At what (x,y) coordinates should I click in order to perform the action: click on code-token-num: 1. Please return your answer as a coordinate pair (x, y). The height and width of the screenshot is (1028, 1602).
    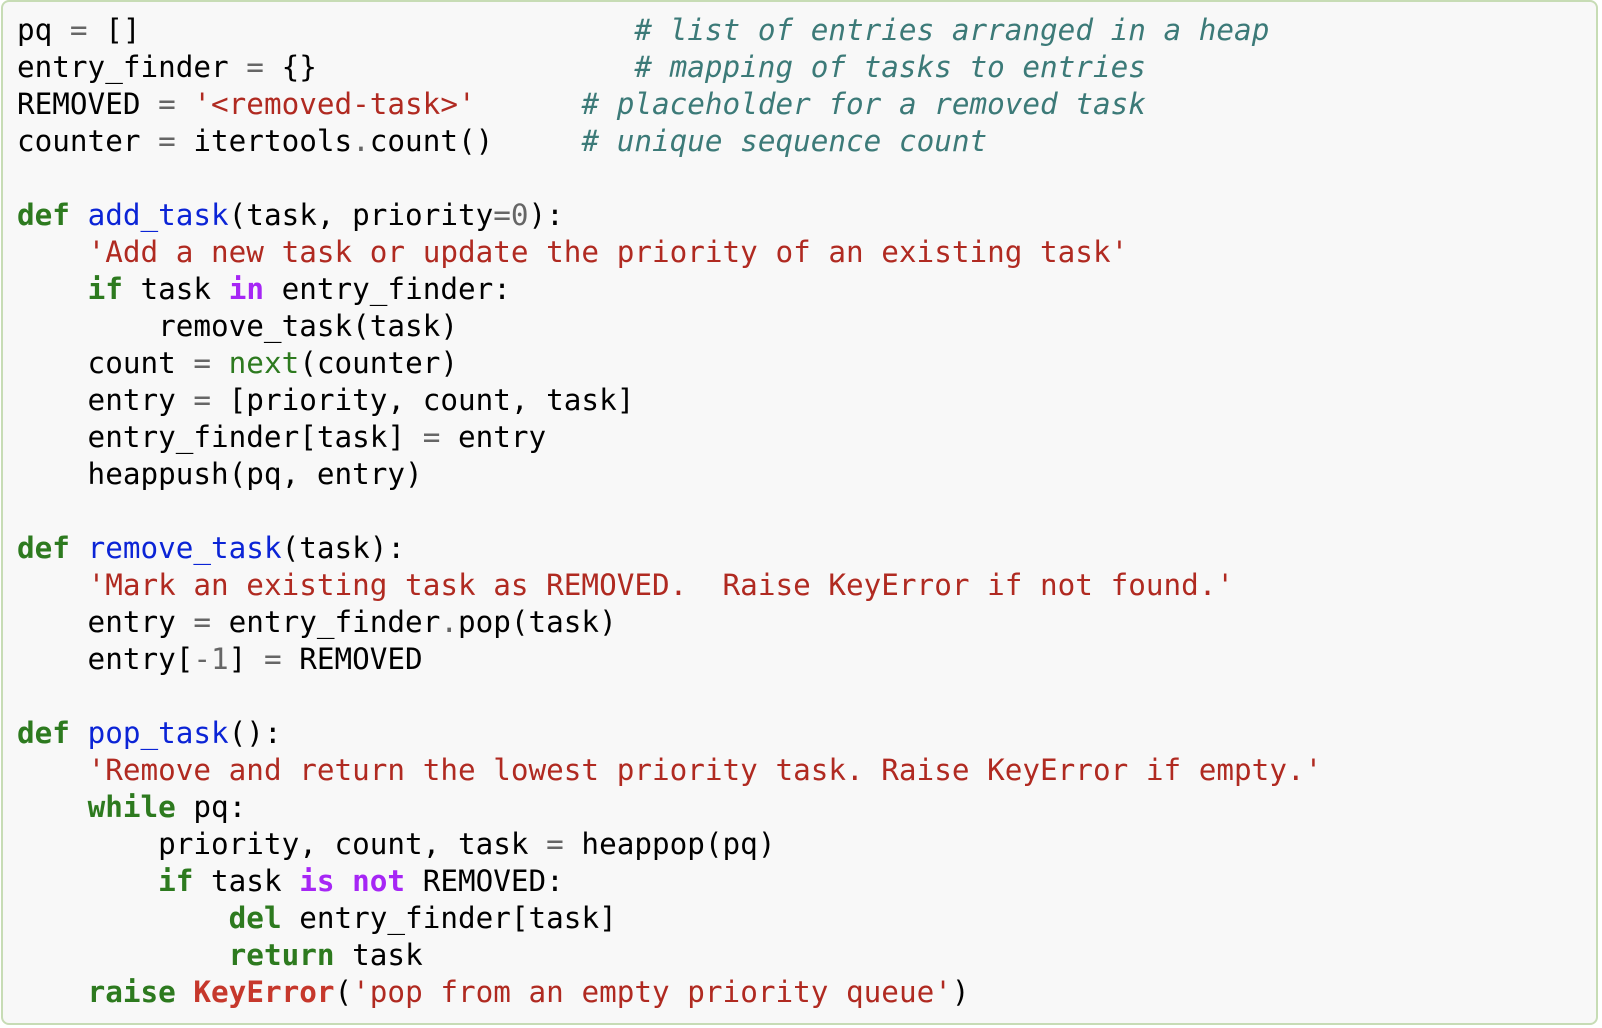
    Looking at the image, I should click on (220, 659).